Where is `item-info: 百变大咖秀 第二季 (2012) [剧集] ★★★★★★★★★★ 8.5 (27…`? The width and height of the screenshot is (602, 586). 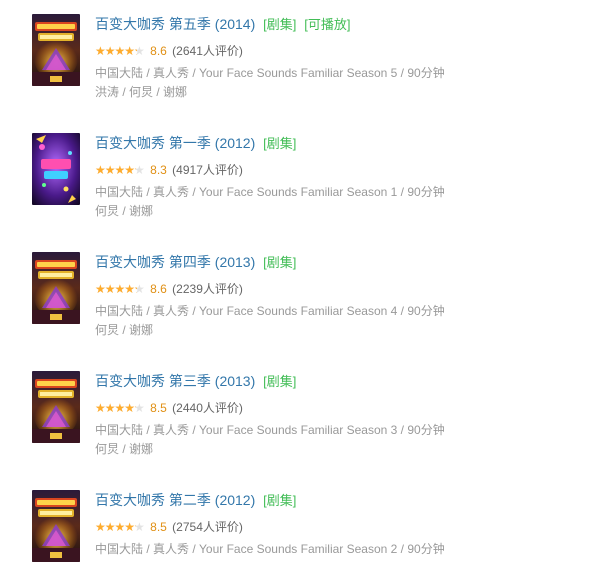
item-info: 百变大咖秀 第二季 (2012) [剧集] ★★★★★★★★★★ 8.5 (27… is located at coordinates (335, 524).